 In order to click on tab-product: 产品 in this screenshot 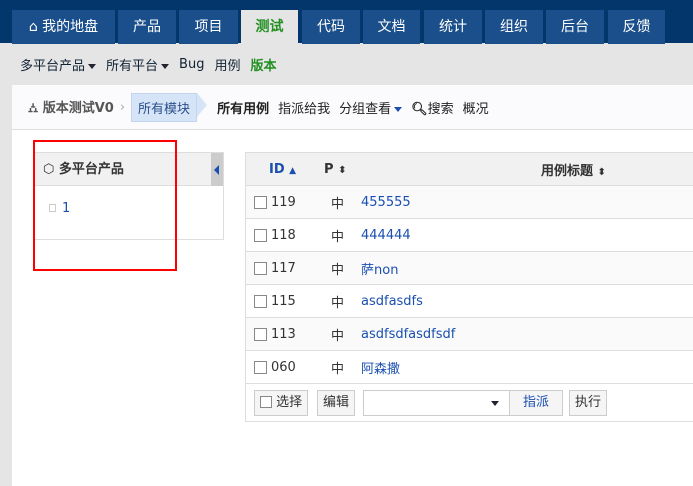, I will do `click(147, 27)`.